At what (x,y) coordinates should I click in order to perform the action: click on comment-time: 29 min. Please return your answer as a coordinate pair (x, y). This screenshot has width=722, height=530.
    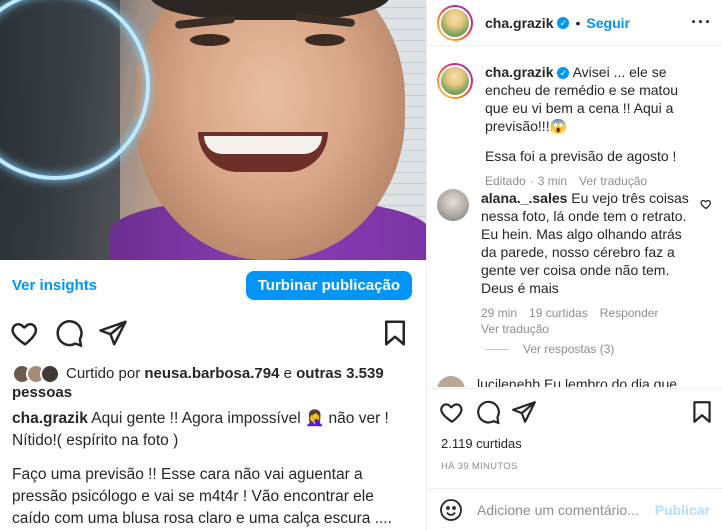
    Looking at the image, I should click on (499, 313).